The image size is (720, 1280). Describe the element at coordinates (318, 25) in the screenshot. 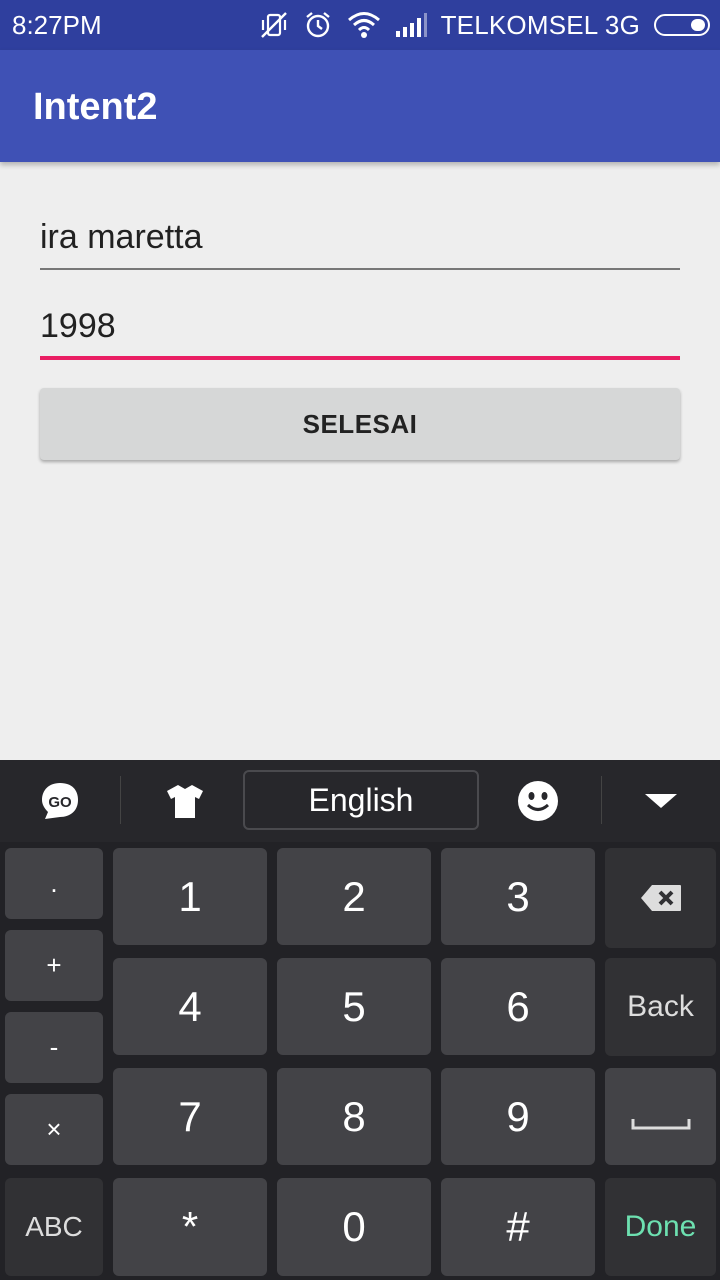

I see `alarm-icon` at that location.